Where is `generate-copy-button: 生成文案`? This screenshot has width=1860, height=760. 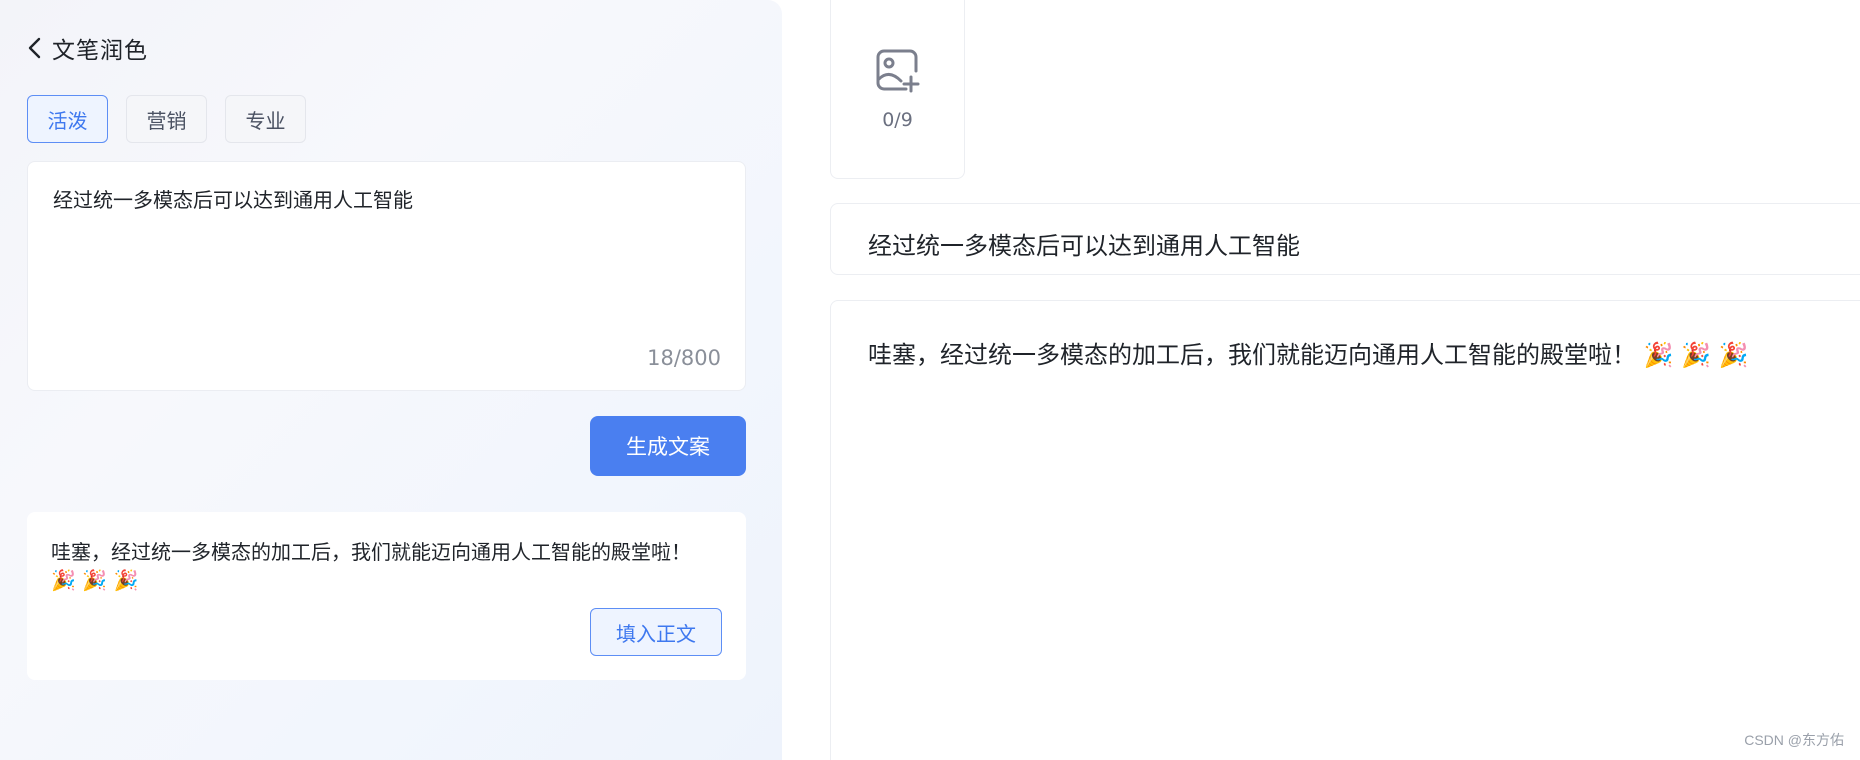 generate-copy-button: 生成文案 is located at coordinates (668, 446).